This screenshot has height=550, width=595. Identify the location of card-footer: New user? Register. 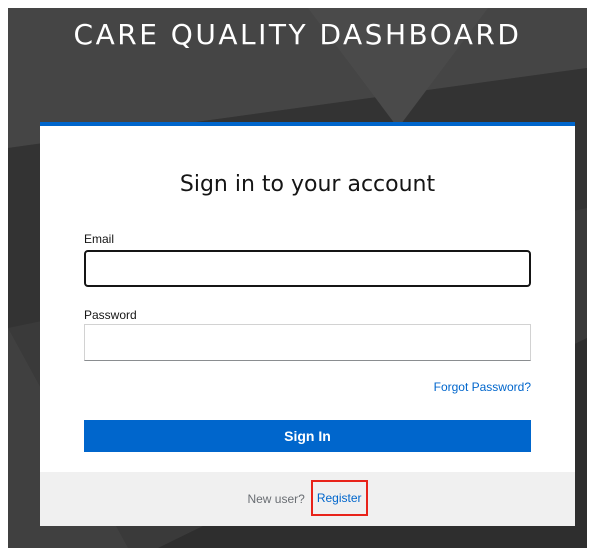
(307, 499).